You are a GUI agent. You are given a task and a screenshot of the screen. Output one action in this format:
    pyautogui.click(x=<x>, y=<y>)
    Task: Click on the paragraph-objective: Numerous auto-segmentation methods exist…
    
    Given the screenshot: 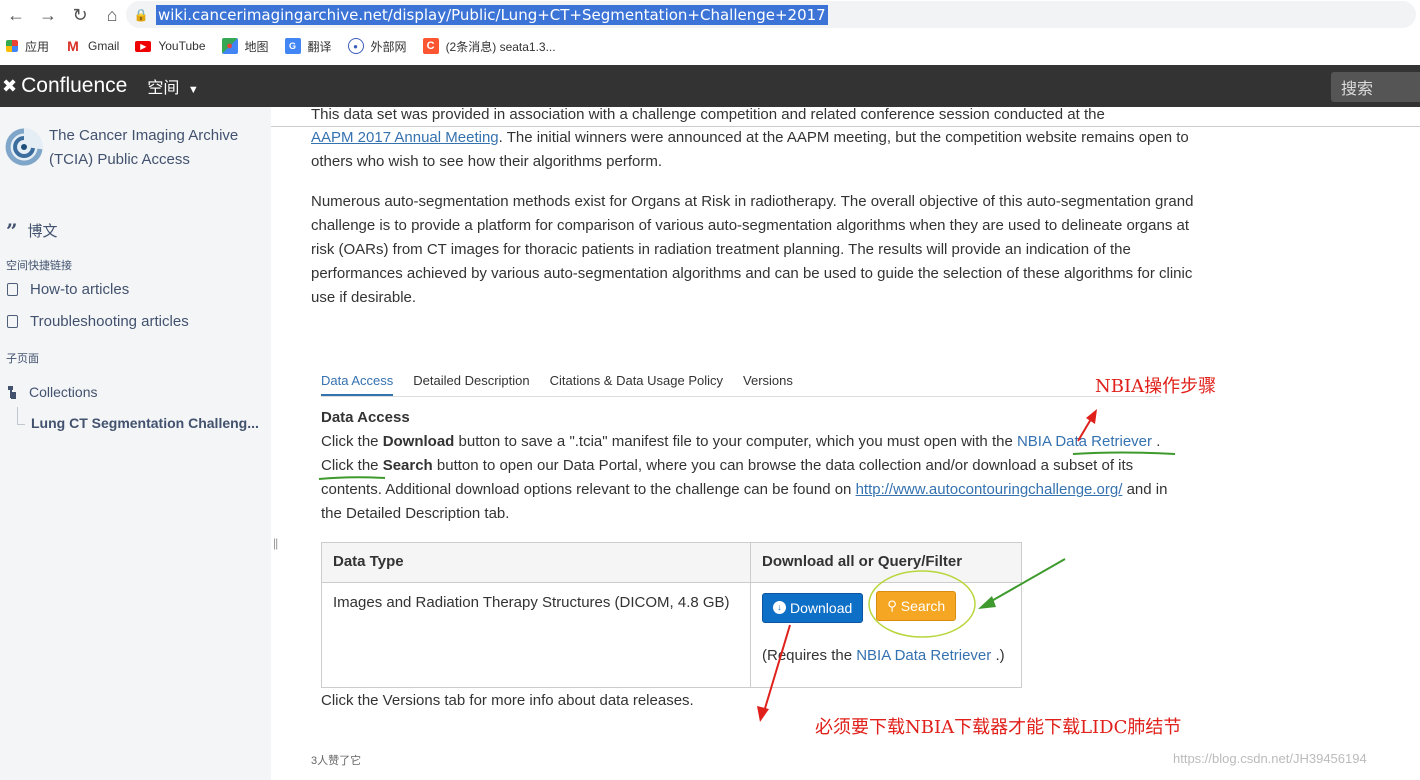 What is the action you would take?
    pyautogui.click(x=752, y=249)
    